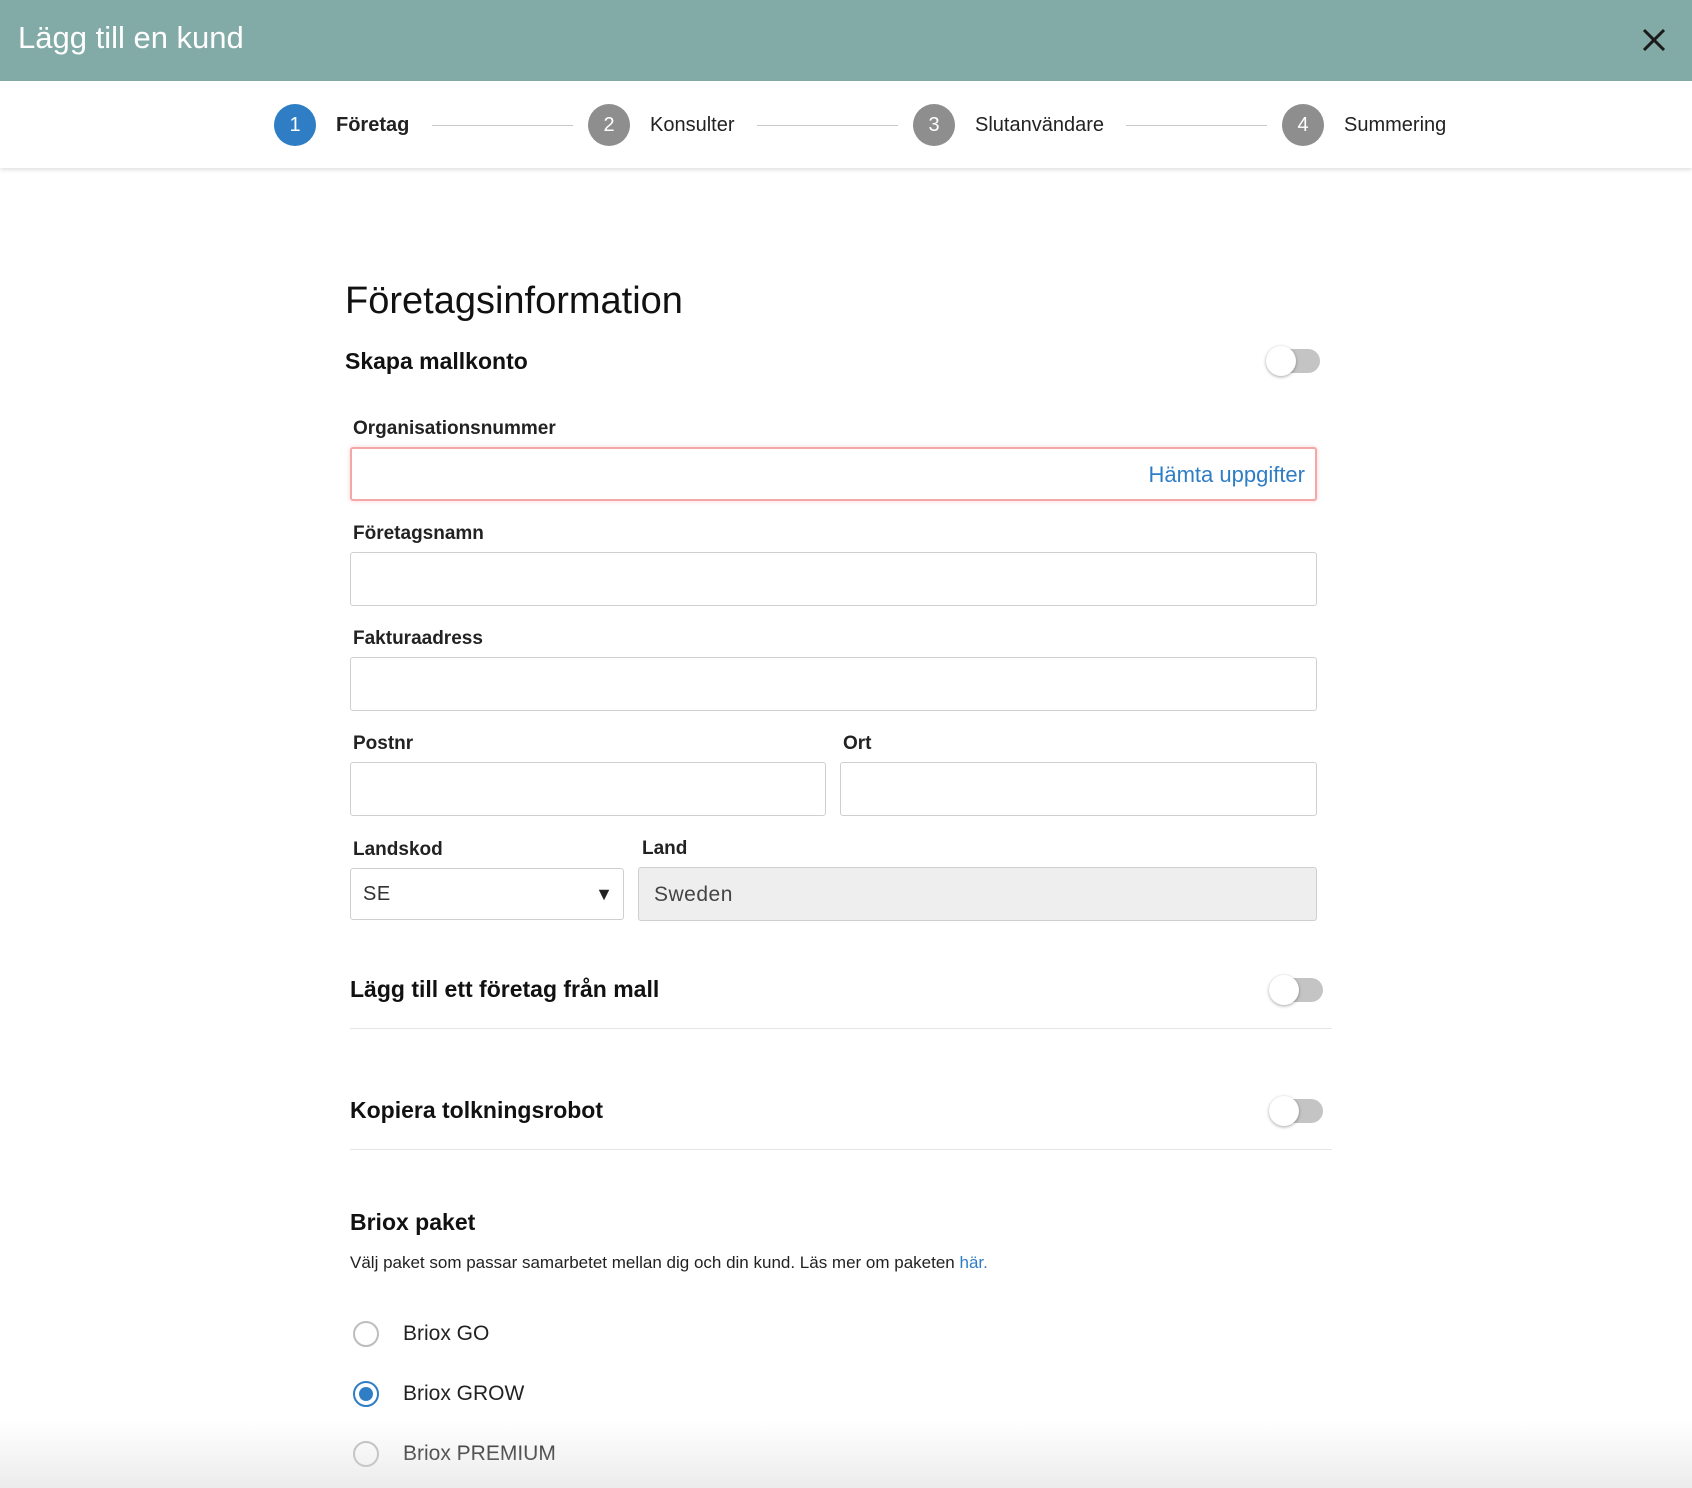 The width and height of the screenshot is (1692, 1488). I want to click on step-summering: 4 Summering, so click(1364, 125).